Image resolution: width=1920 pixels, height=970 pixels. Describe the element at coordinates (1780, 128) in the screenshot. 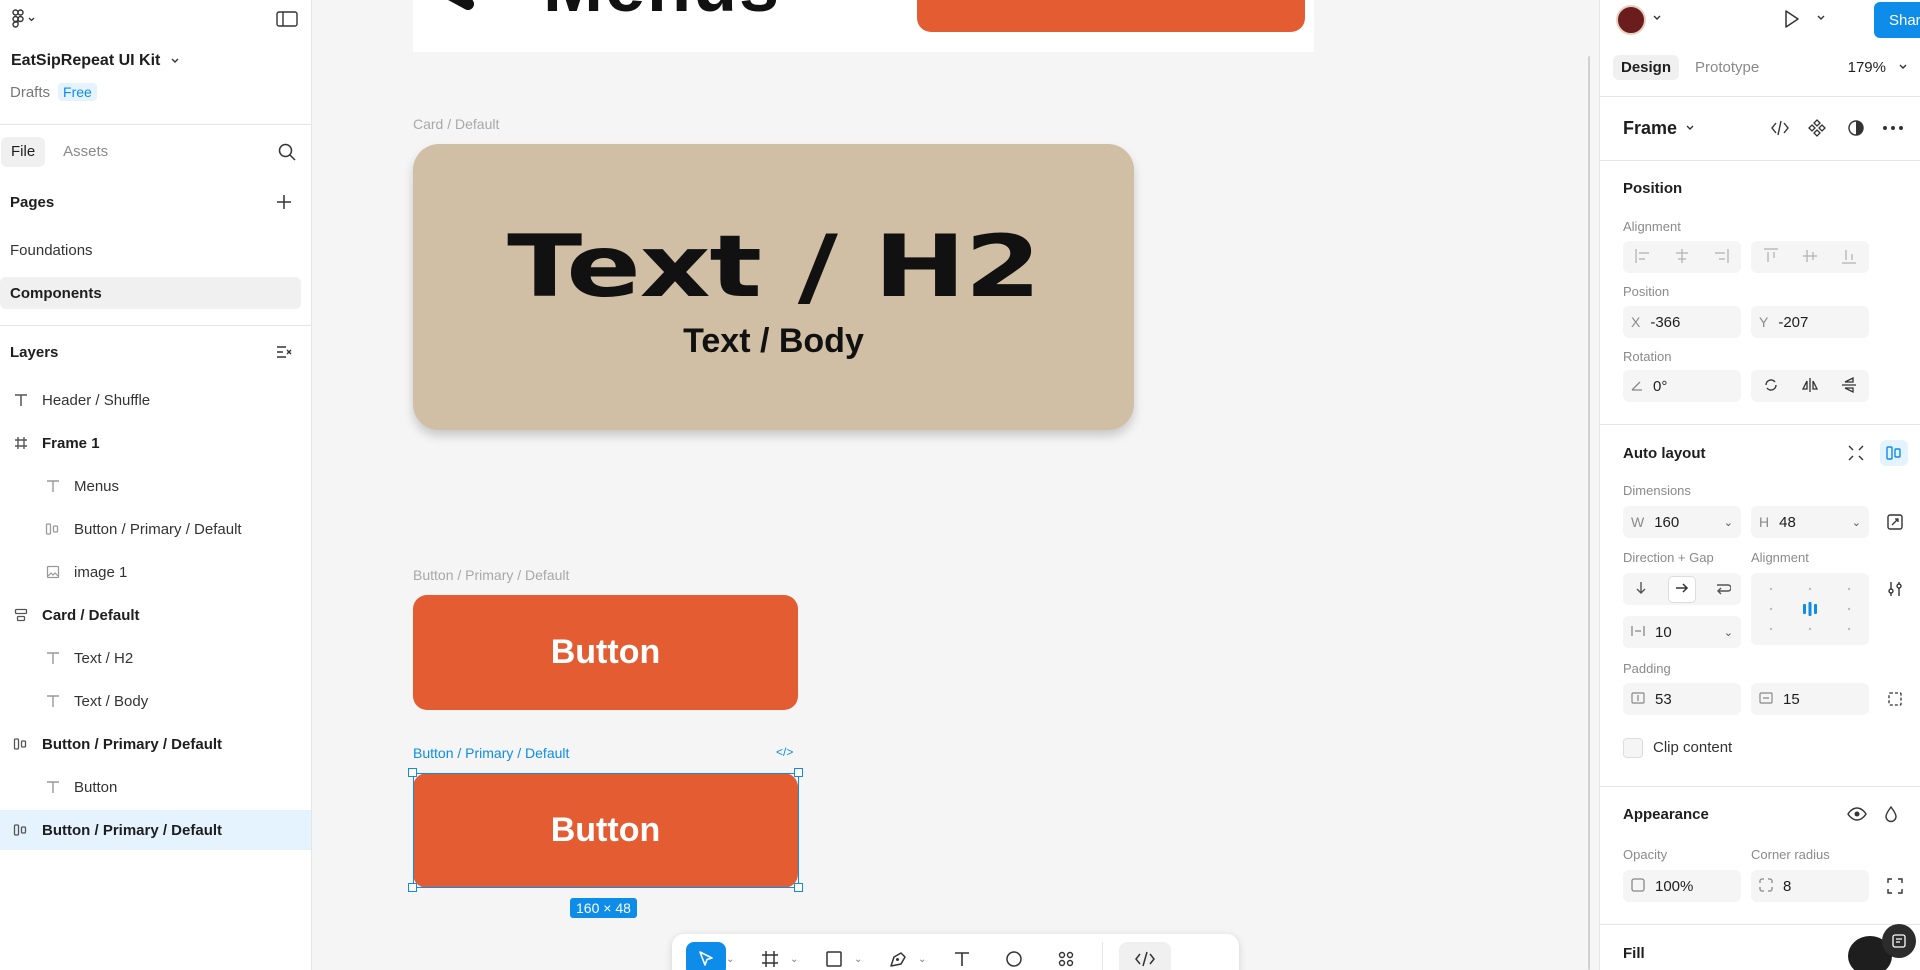

I see `code-icon` at that location.